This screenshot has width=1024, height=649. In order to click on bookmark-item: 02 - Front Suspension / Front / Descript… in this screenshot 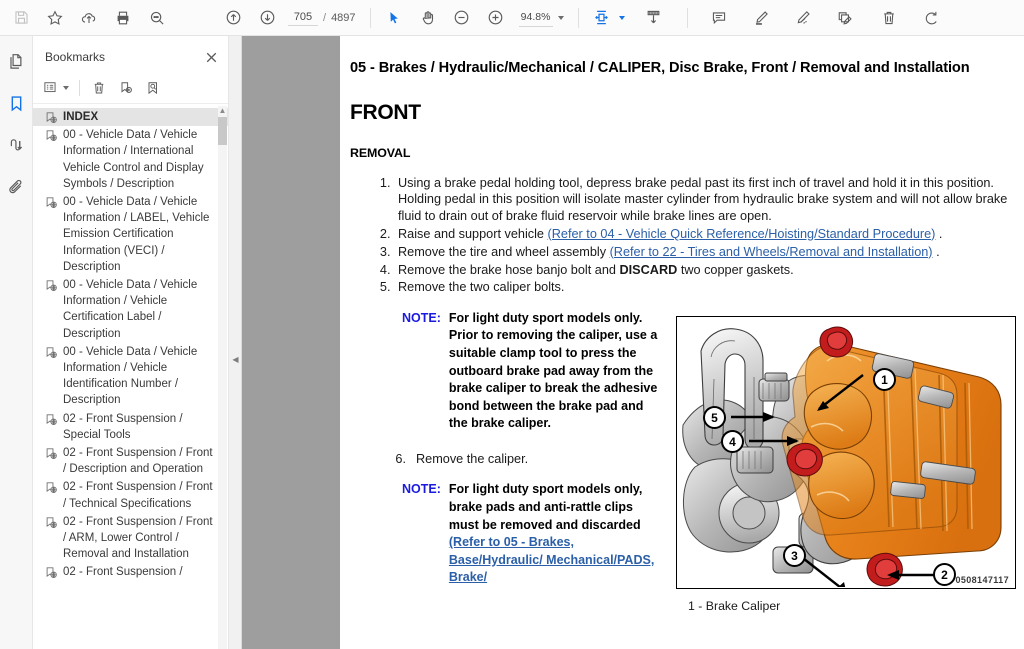, I will do `click(130, 461)`.